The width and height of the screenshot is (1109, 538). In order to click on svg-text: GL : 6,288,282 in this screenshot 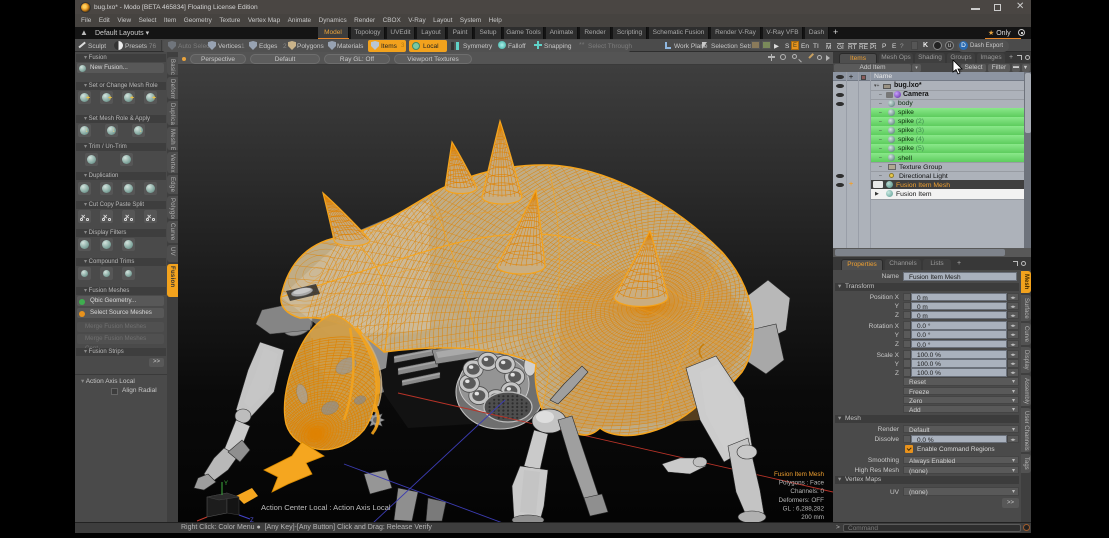, I will do `click(804, 508)`.